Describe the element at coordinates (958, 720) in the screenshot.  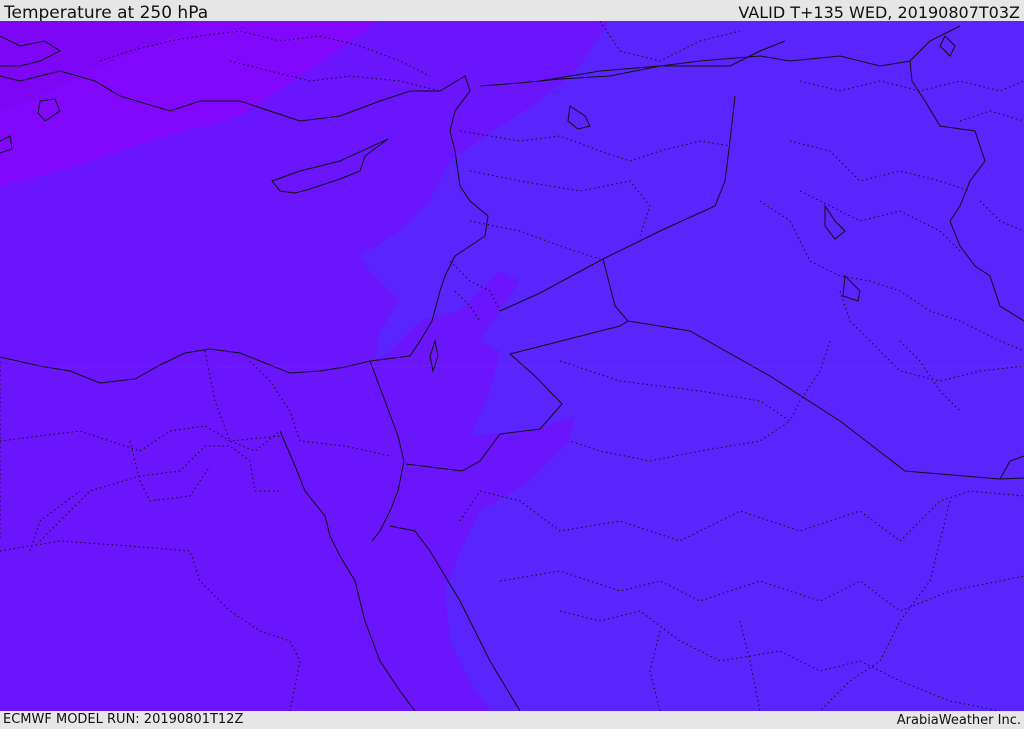
I see `credit: ArabiaWeather Inc.` at that location.